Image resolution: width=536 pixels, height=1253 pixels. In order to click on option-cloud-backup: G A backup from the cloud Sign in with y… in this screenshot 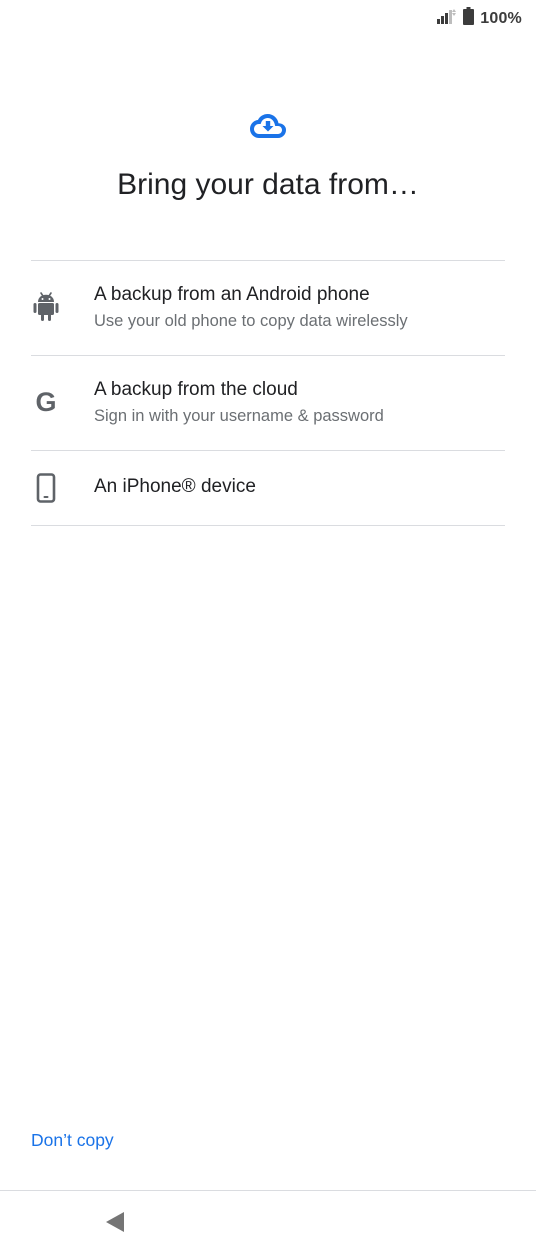, I will do `click(268, 403)`.